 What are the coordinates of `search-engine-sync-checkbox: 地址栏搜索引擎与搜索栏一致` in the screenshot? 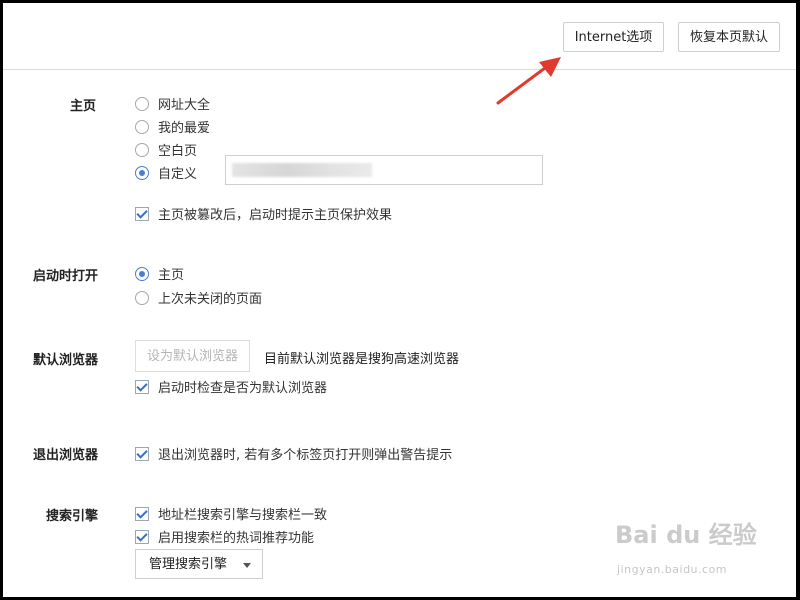 It's located at (231, 513).